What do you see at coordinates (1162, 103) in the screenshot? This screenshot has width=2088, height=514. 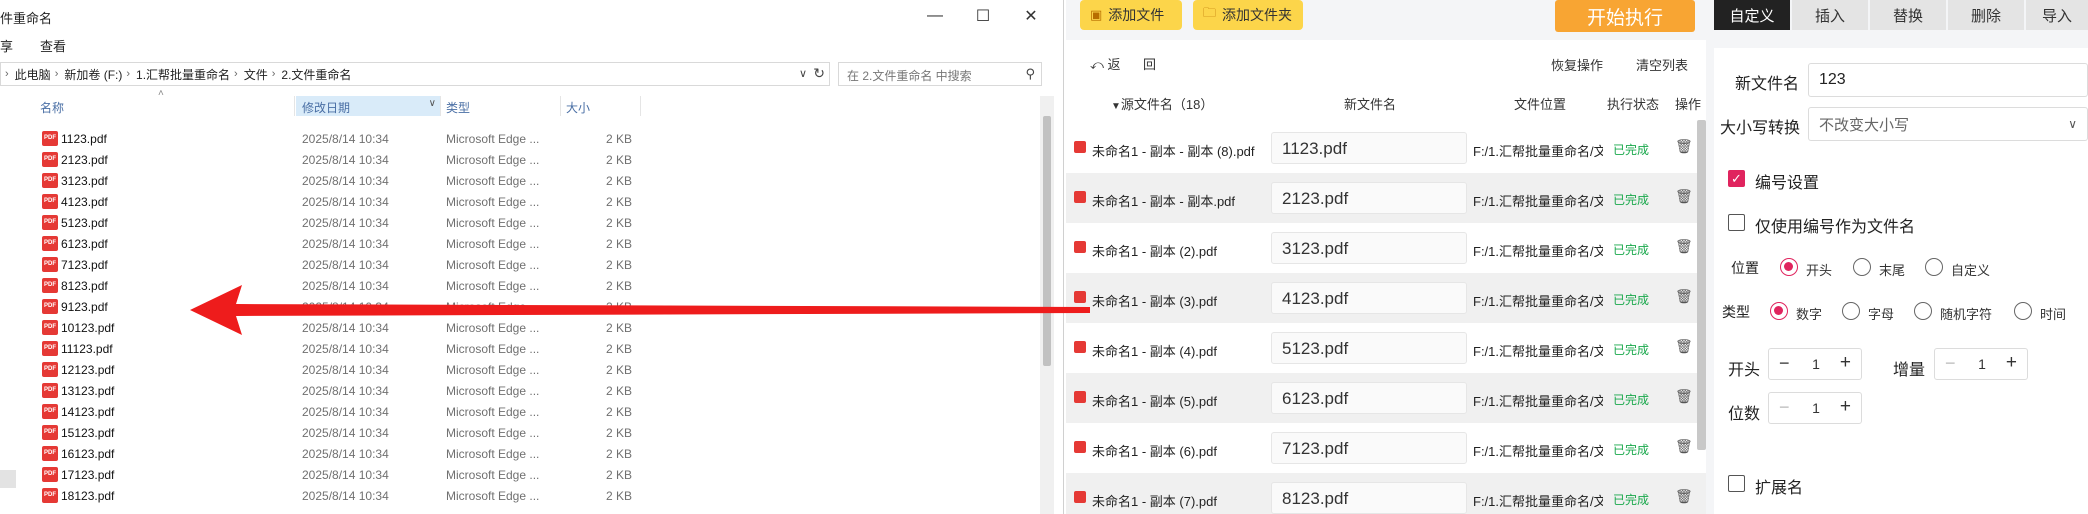 I see `header-source: ▼源文件名（18）` at bounding box center [1162, 103].